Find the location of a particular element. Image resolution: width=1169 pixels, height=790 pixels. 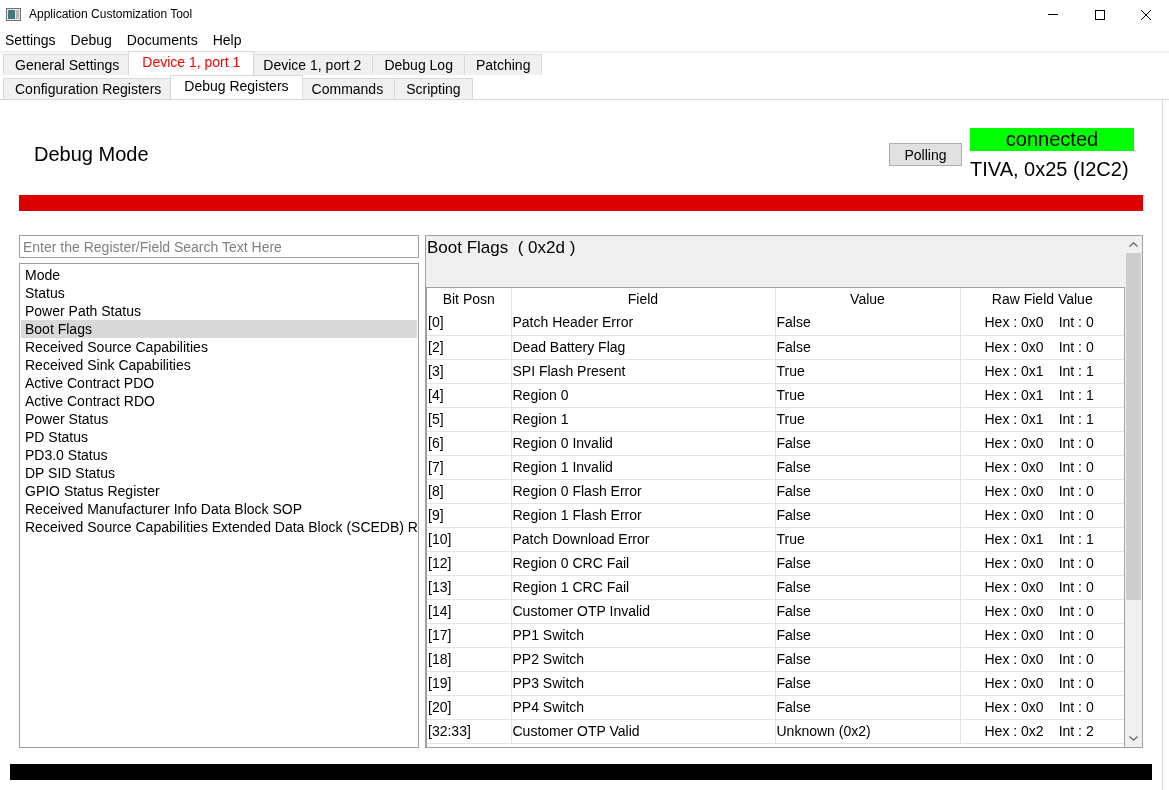

table-cell: [5] is located at coordinates (469, 419).